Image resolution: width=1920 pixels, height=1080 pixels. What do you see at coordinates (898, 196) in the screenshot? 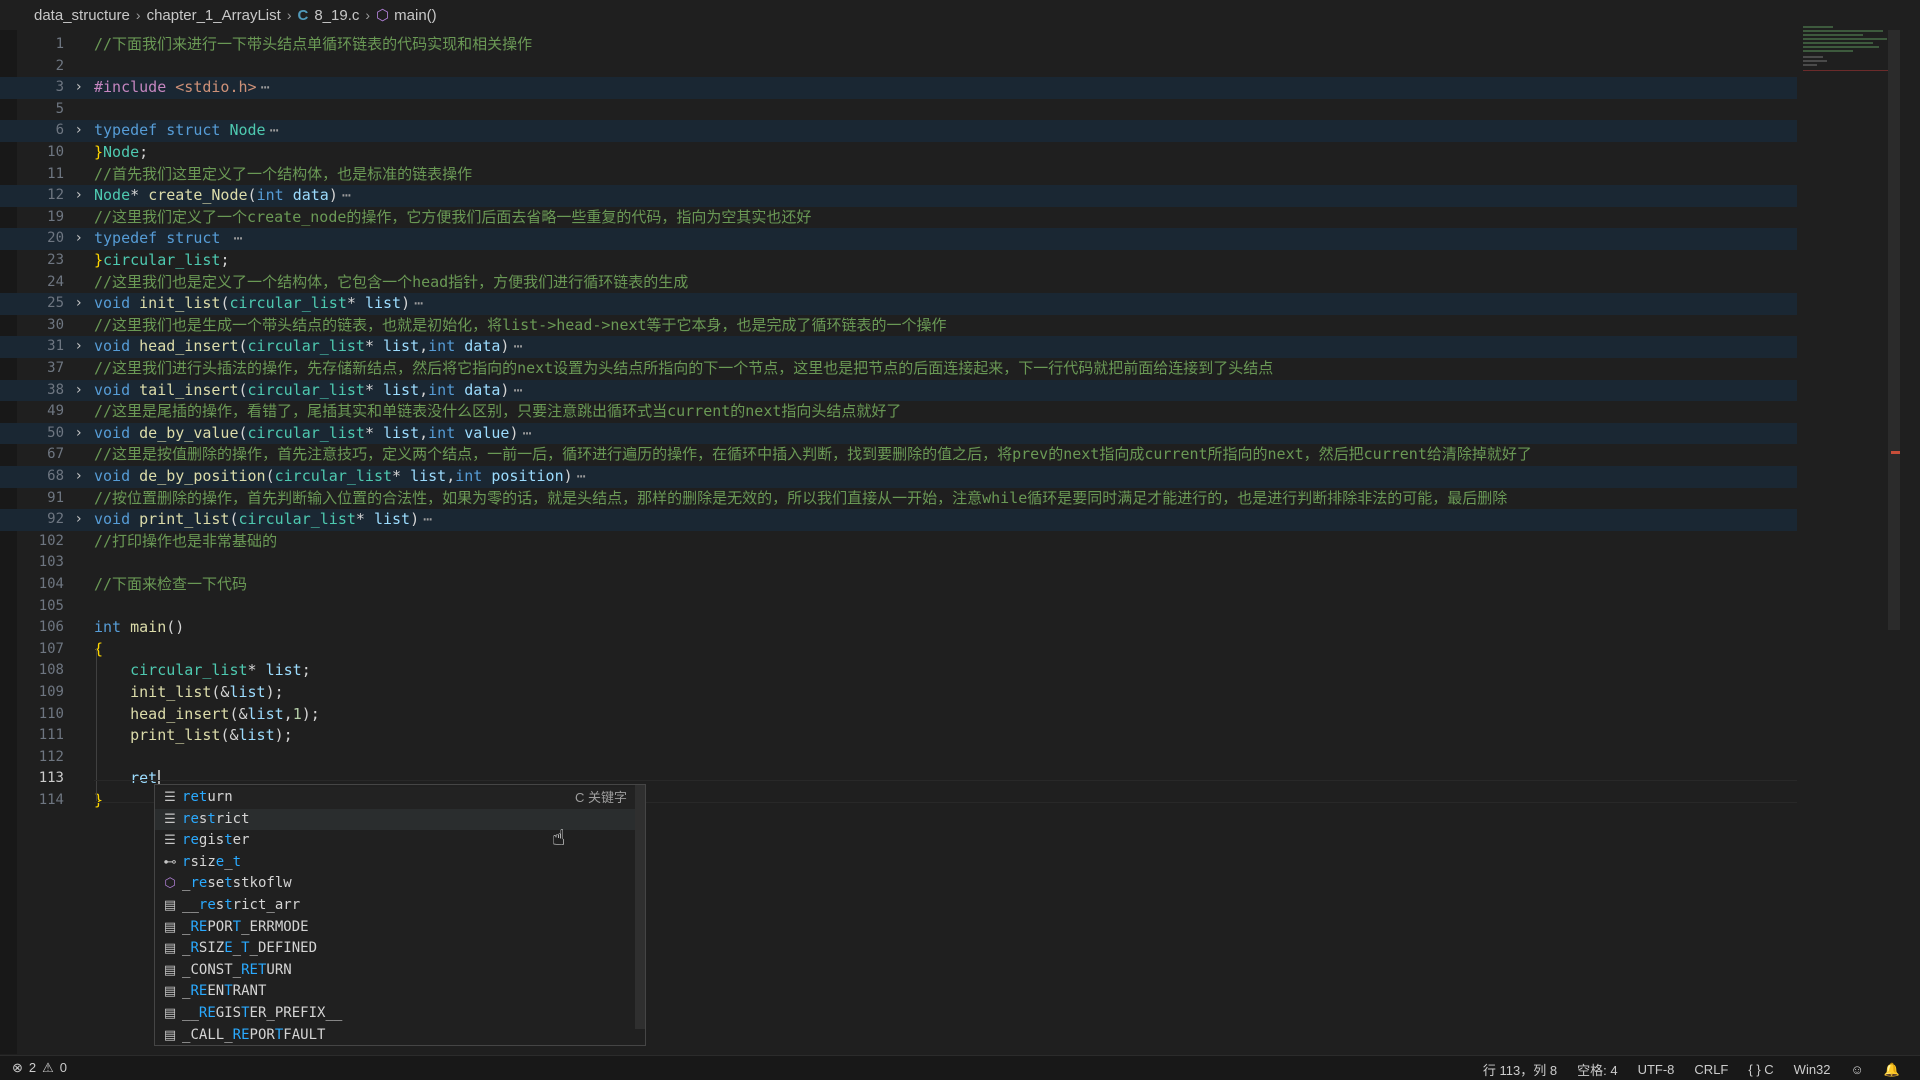
I see `code-line: 12 › Node* create_Node(int data) ⋯` at bounding box center [898, 196].